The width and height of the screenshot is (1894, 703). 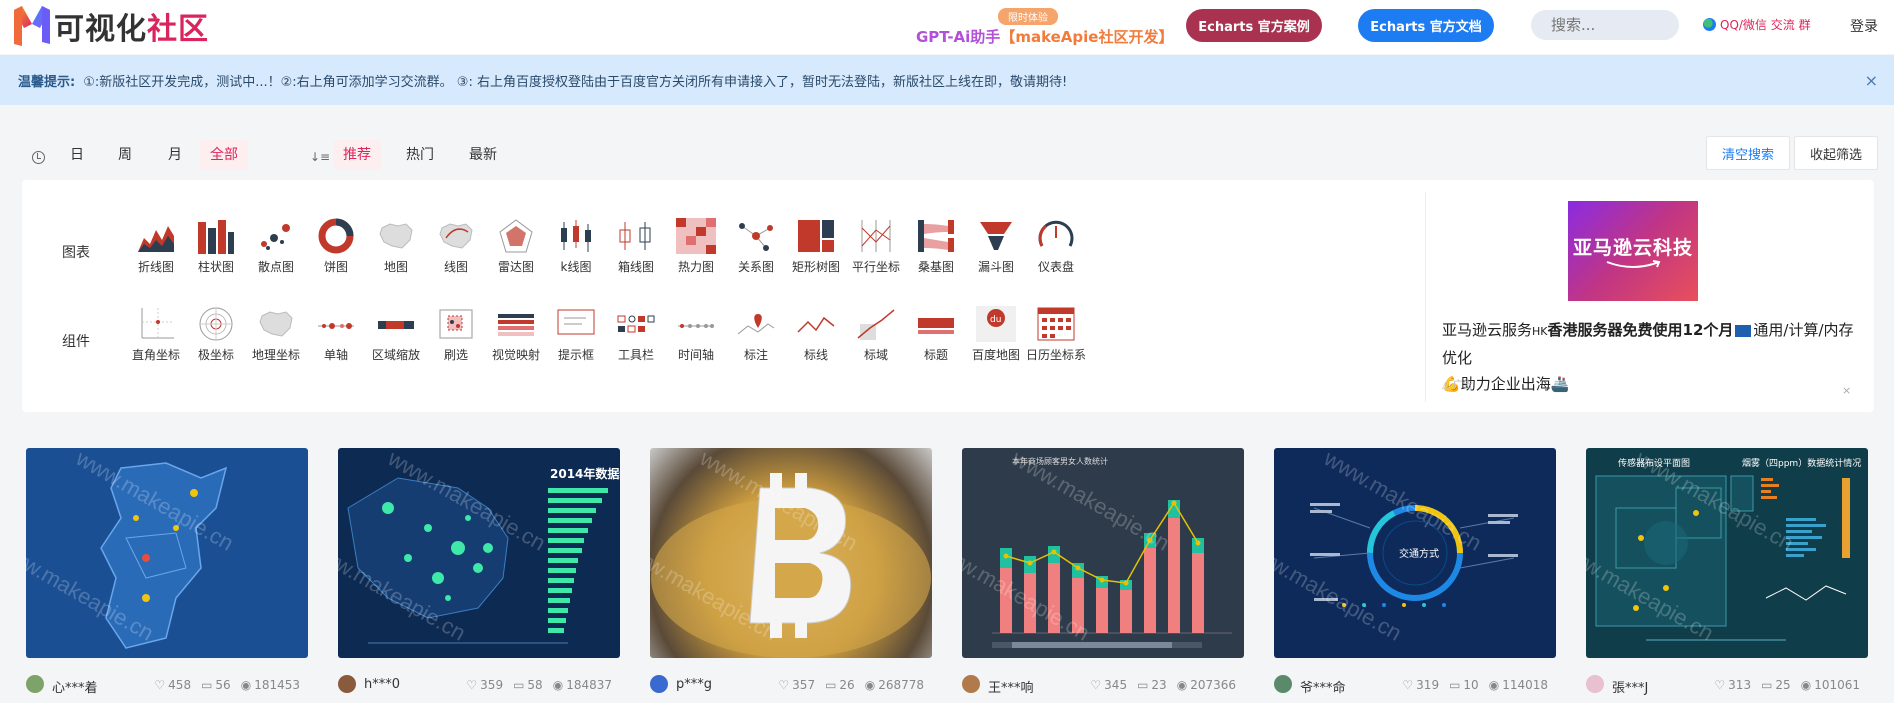 What do you see at coordinates (175, 155) in the screenshot?
I see `tab-month: 月` at bounding box center [175, 155].